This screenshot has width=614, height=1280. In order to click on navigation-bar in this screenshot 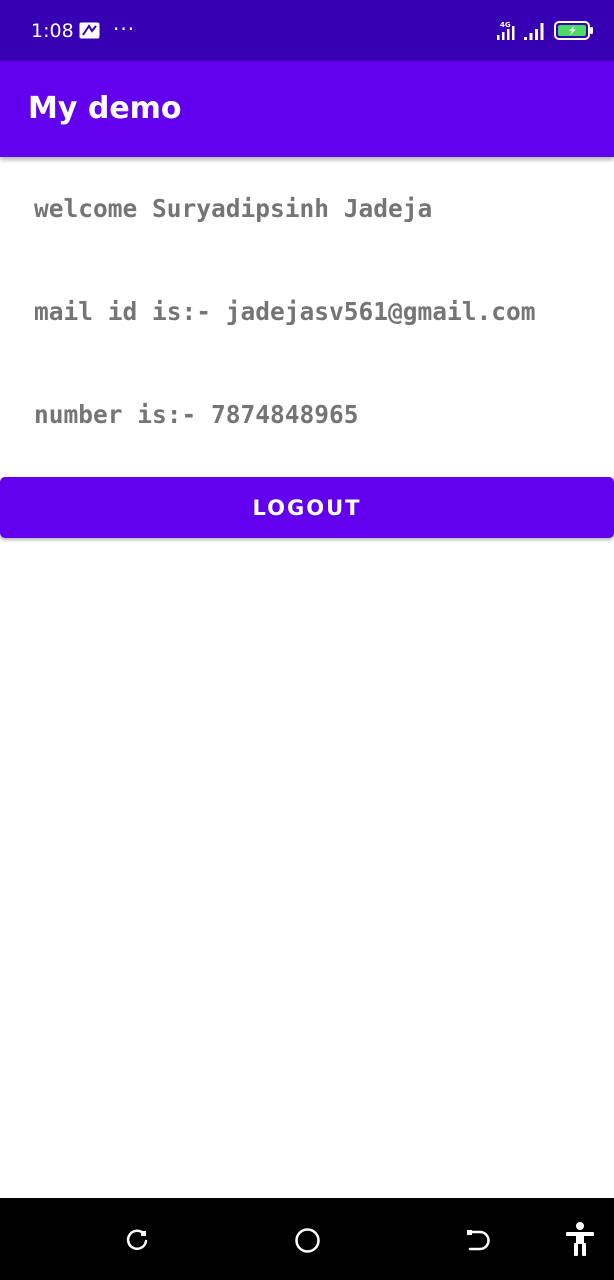, I will do `click(307, 1239)`.